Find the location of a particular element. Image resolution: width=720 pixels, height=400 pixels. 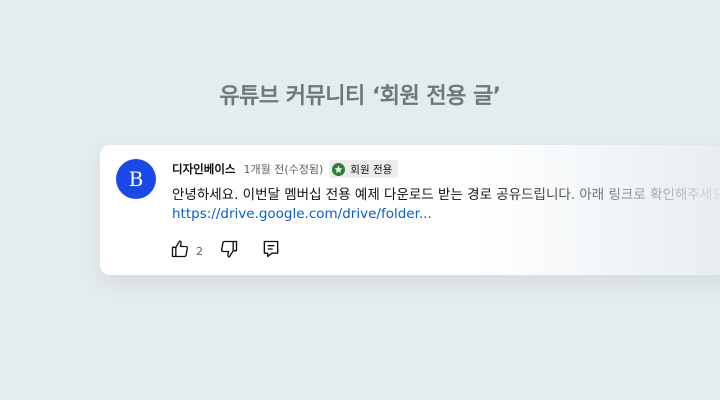

star-icon is located at coordinates (339, 169).